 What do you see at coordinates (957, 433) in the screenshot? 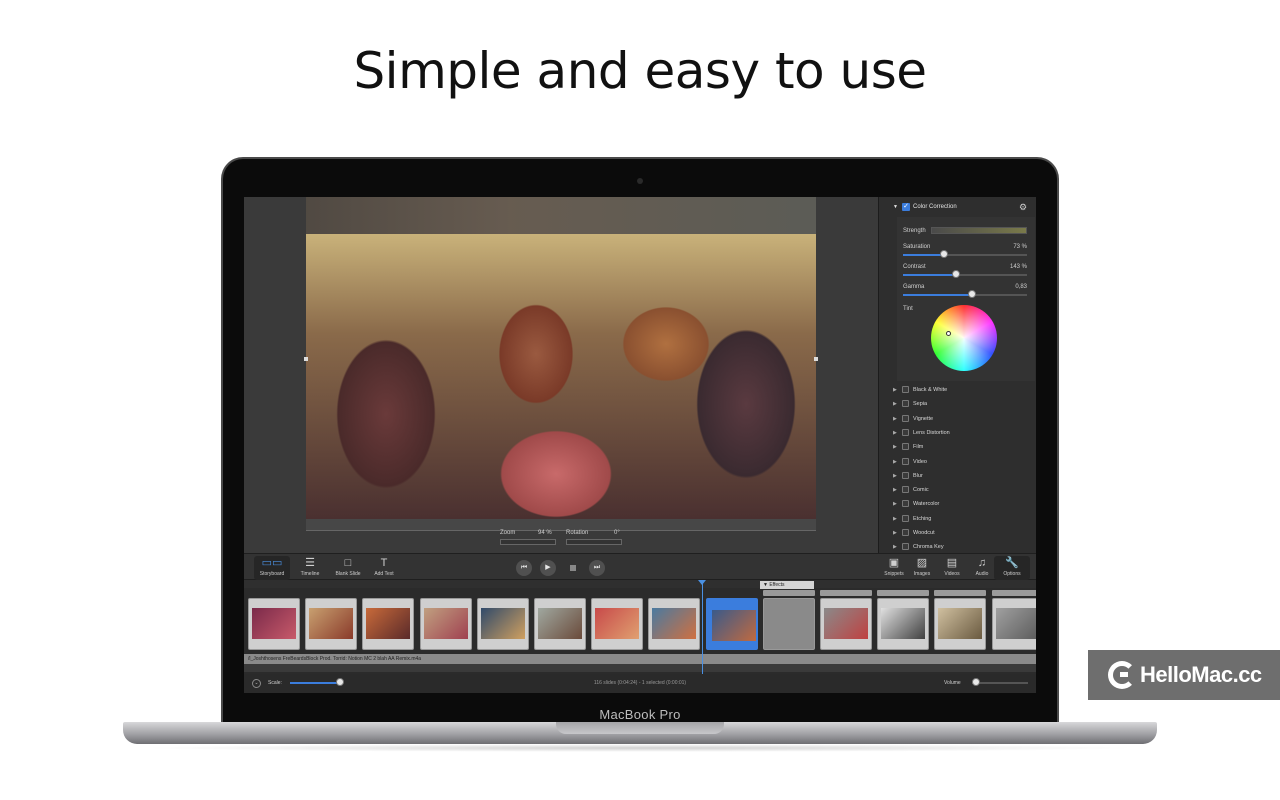
I see `effect-item: ▶ Lens Distortion` at bounding box center [957, 433].